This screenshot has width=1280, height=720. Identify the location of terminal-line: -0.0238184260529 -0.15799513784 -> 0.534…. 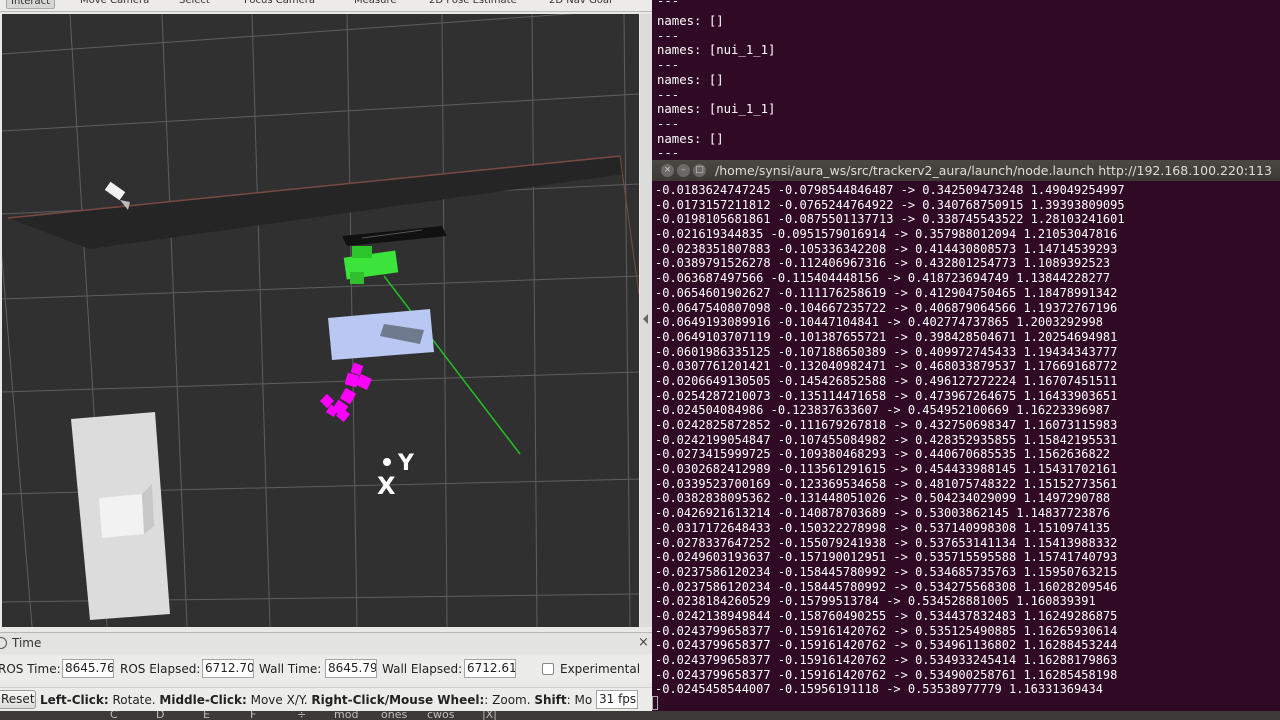
(875, 601).